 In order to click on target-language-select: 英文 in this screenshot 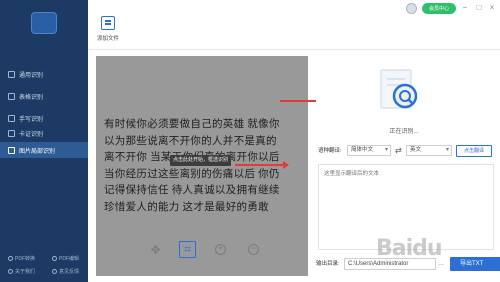, I will do `click(429, 150)`.